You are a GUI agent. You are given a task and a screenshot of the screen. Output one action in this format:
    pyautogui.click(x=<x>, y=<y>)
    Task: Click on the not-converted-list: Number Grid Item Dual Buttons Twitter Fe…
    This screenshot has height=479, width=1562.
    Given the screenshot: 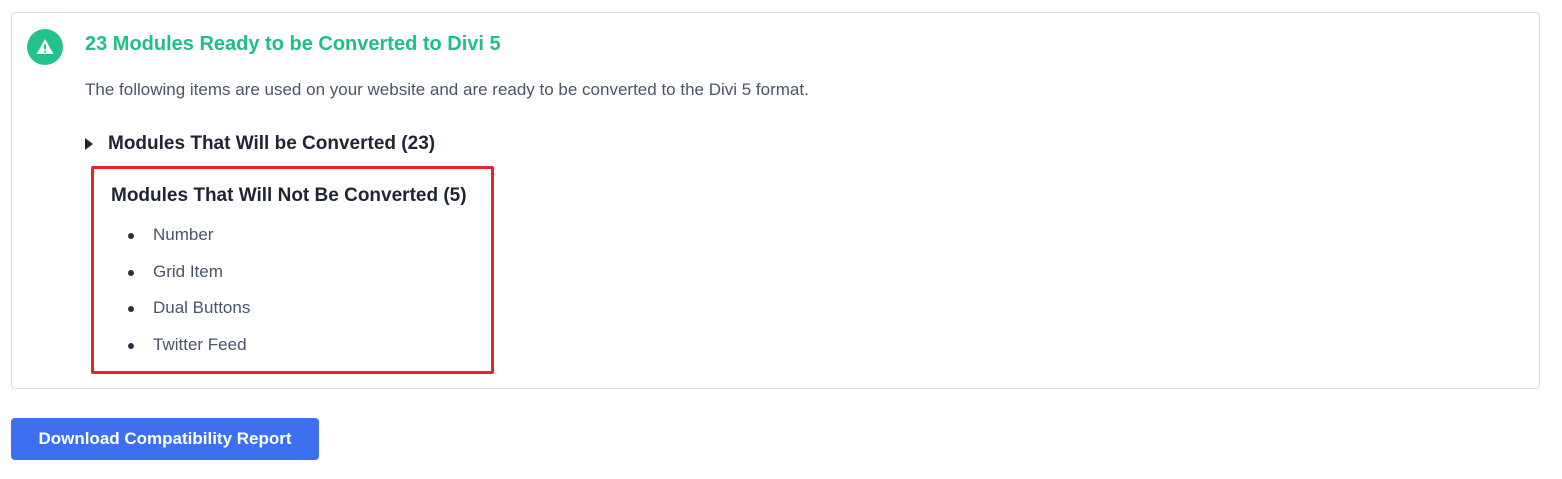 What is the action you would take?
    pyautogui.click(x=180, y=298)
    